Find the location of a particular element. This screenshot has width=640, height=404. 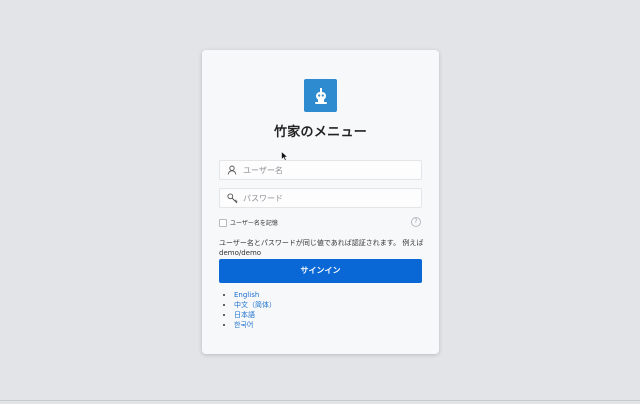

signin-button: サインイン is located at coordinates (320, 271).